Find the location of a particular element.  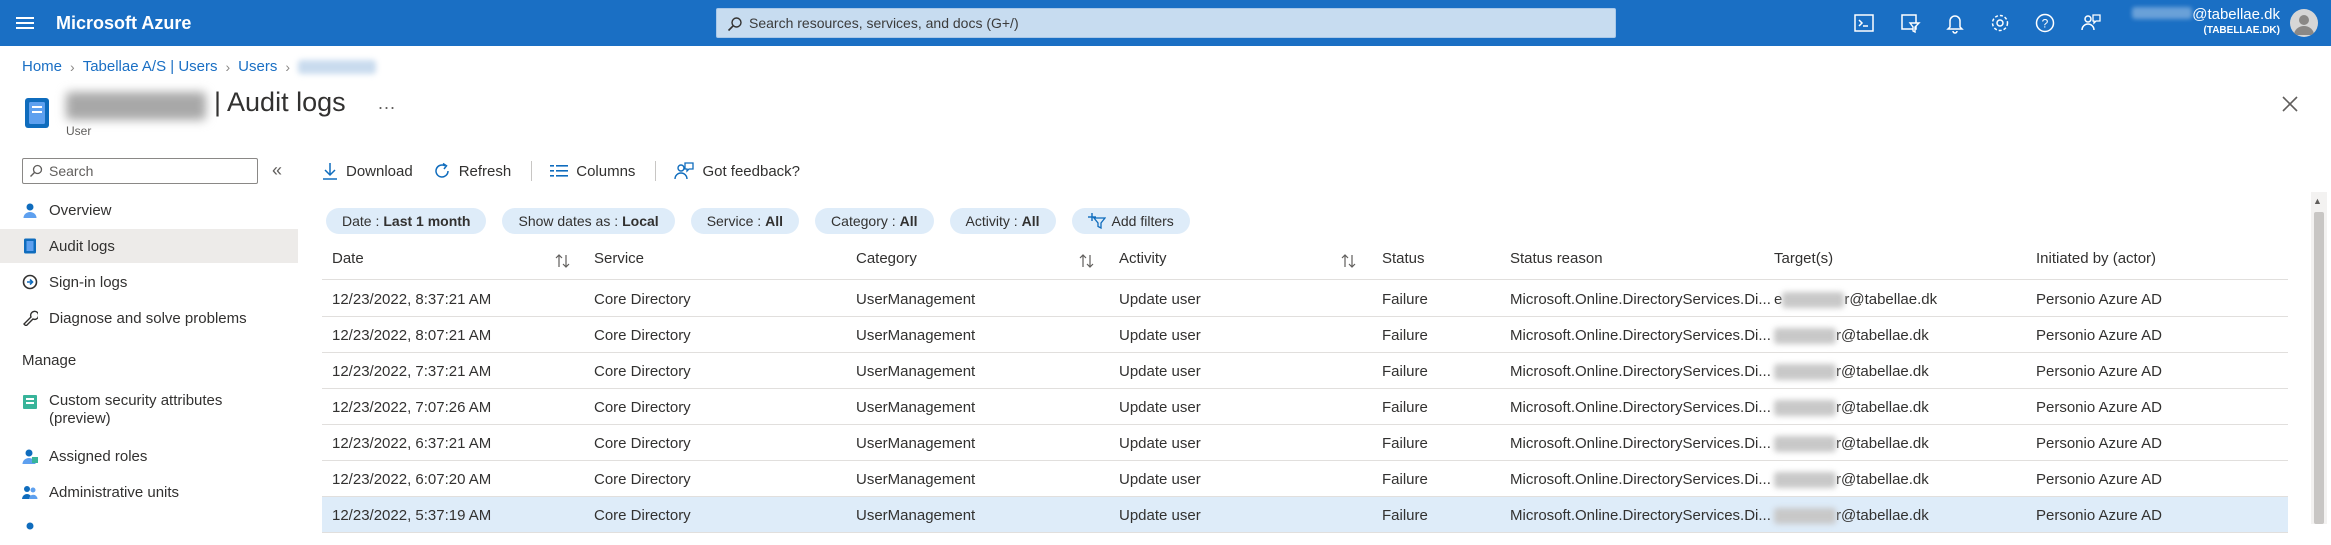

scroll-up-icon: ▲ is located at coordinates (2317, 201).